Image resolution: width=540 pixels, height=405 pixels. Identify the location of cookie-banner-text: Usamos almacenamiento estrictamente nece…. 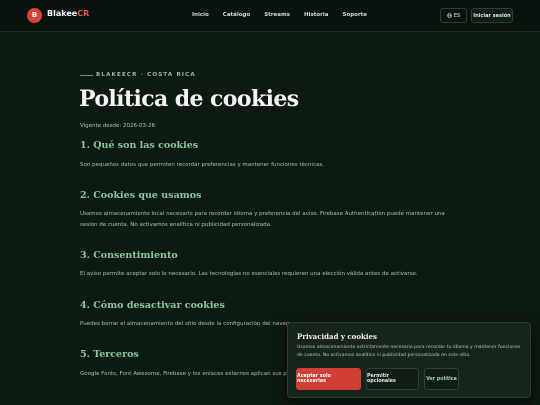
(409, 351).